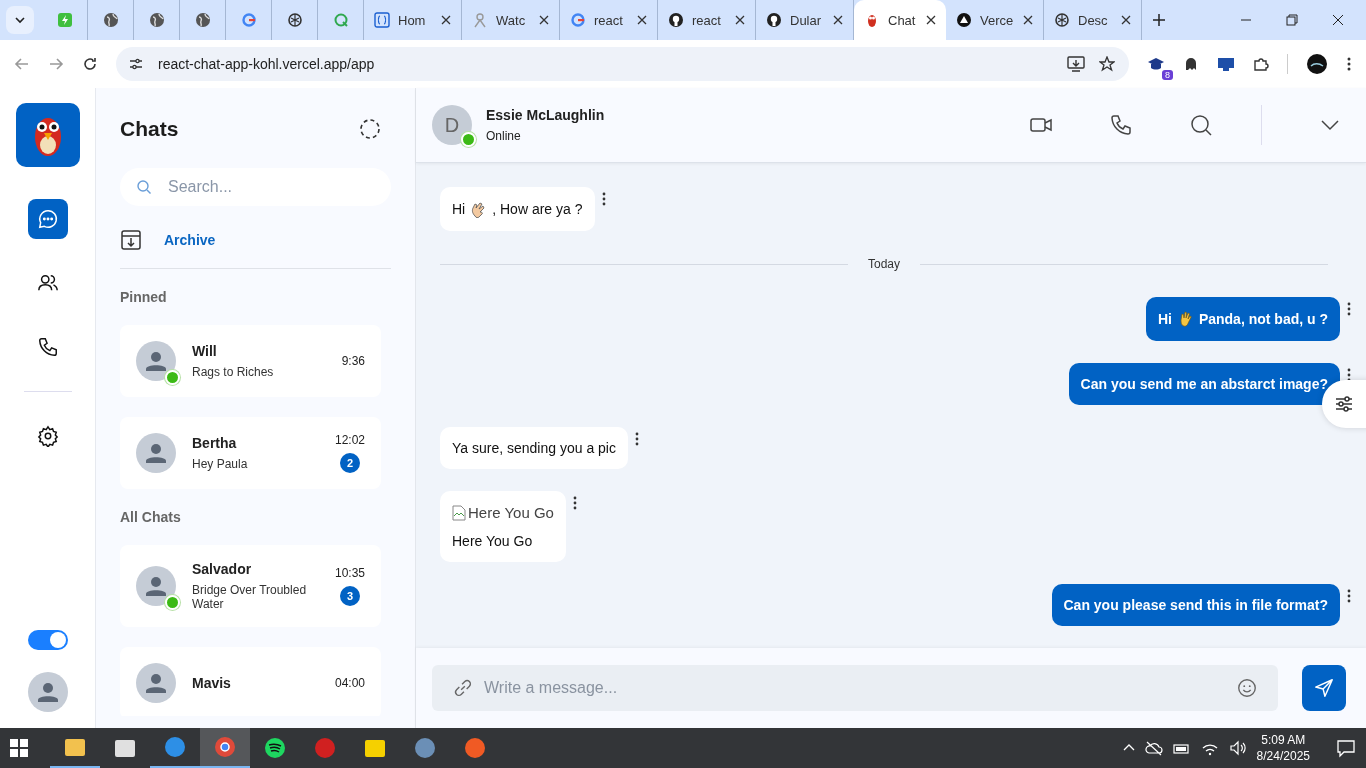  Describe the element at coordinates (370, 129) in the screenshot. I see `dashed-circle-icon` at that location.